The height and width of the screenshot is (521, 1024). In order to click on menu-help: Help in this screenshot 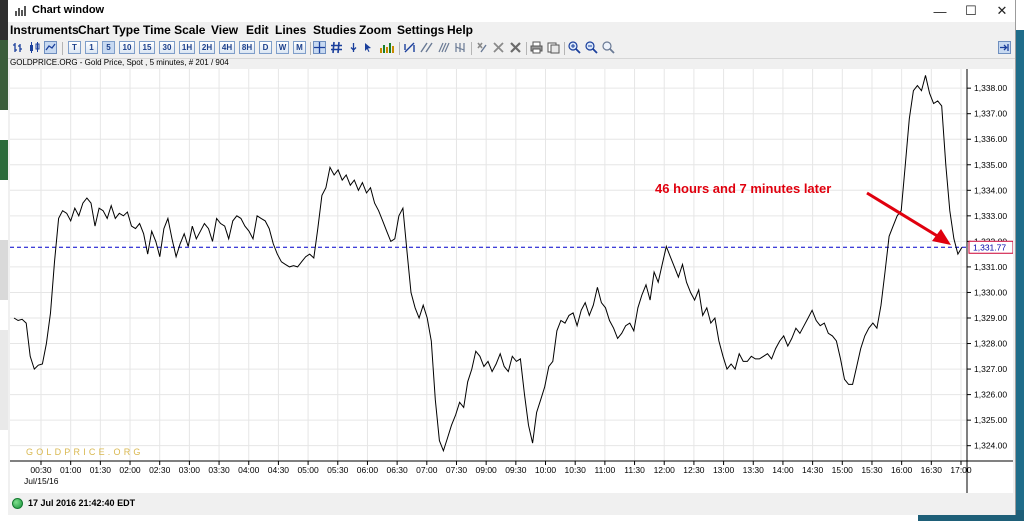, I will do `click(460, 30)`.